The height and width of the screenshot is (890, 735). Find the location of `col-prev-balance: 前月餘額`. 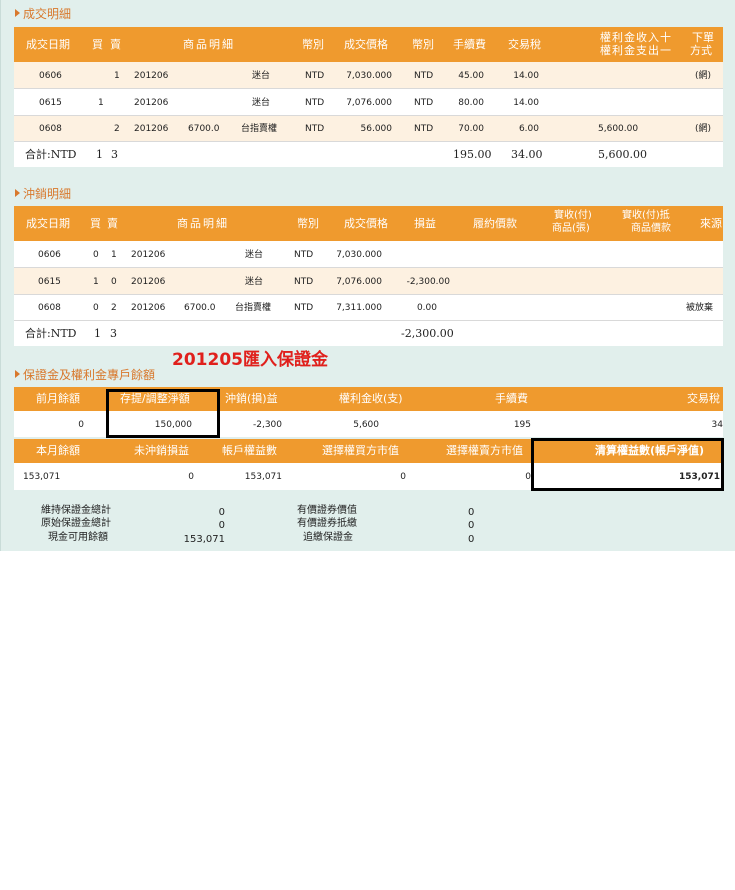

col-prev-balance: 前月餘額 is located at coordinates (58, 398).